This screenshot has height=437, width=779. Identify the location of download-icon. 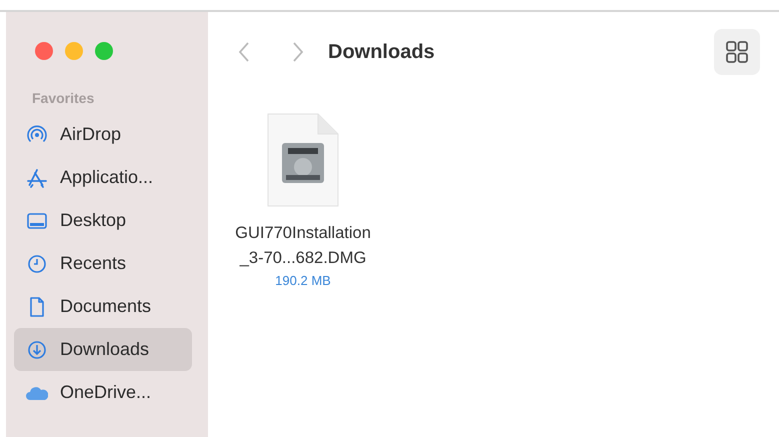
(37, 349).